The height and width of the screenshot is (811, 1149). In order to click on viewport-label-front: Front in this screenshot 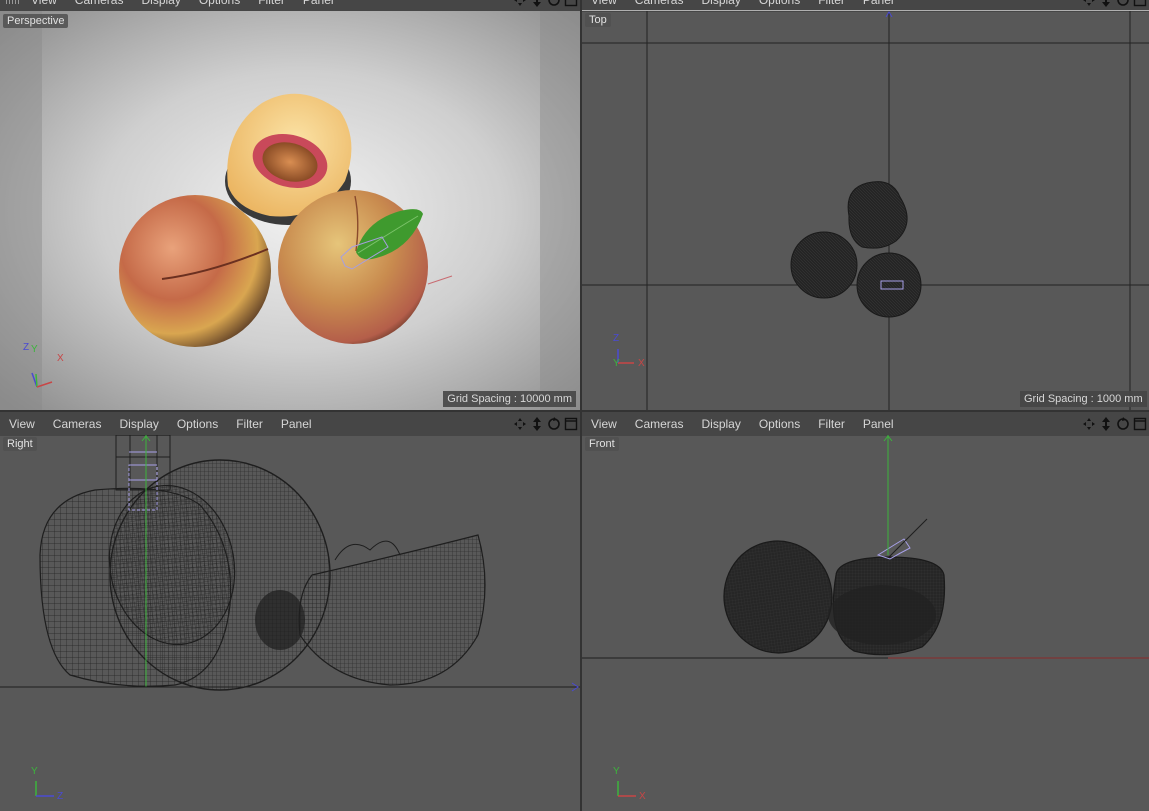, I will do `click(602, 444)`.